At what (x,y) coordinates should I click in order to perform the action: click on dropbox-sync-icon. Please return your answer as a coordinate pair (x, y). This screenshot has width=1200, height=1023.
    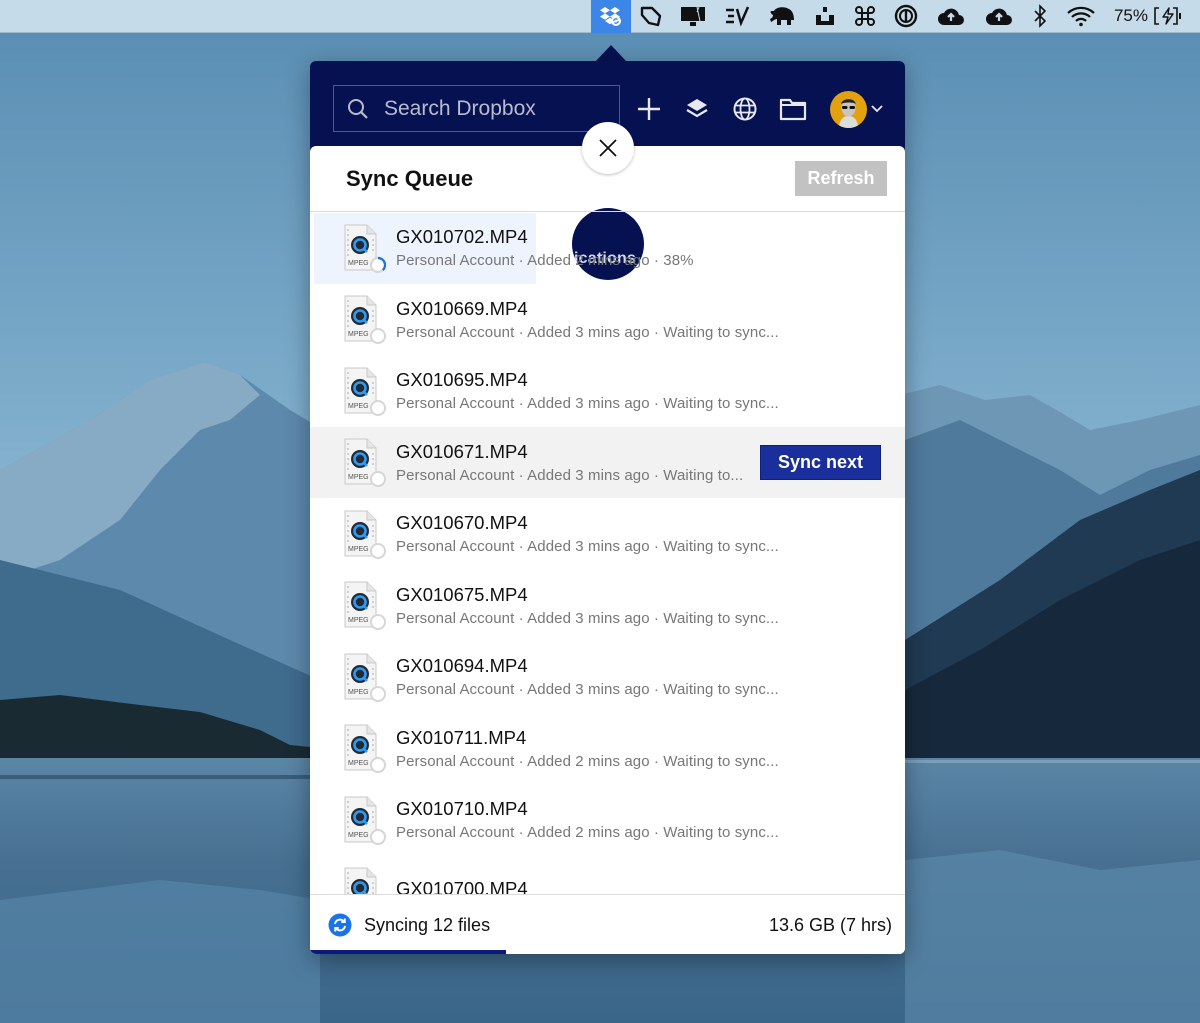
    Looking at the image, I should click on (610, 16).